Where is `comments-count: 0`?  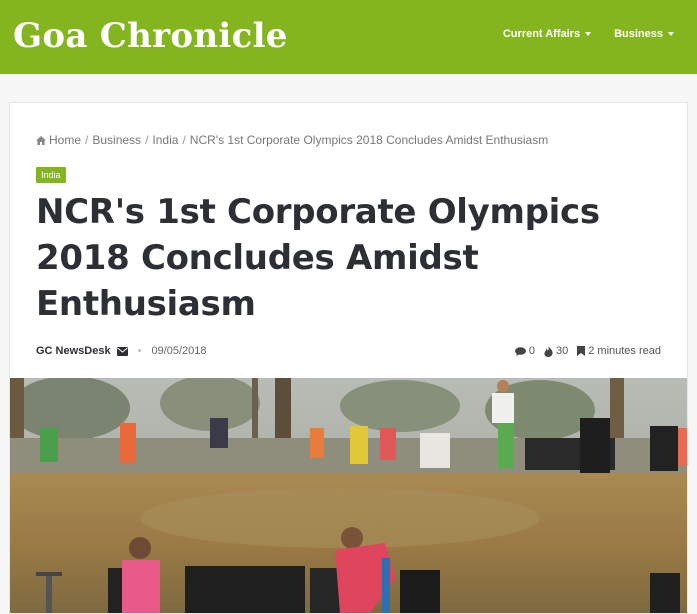
comments-count: 0 is located at coordinates (524, 351).